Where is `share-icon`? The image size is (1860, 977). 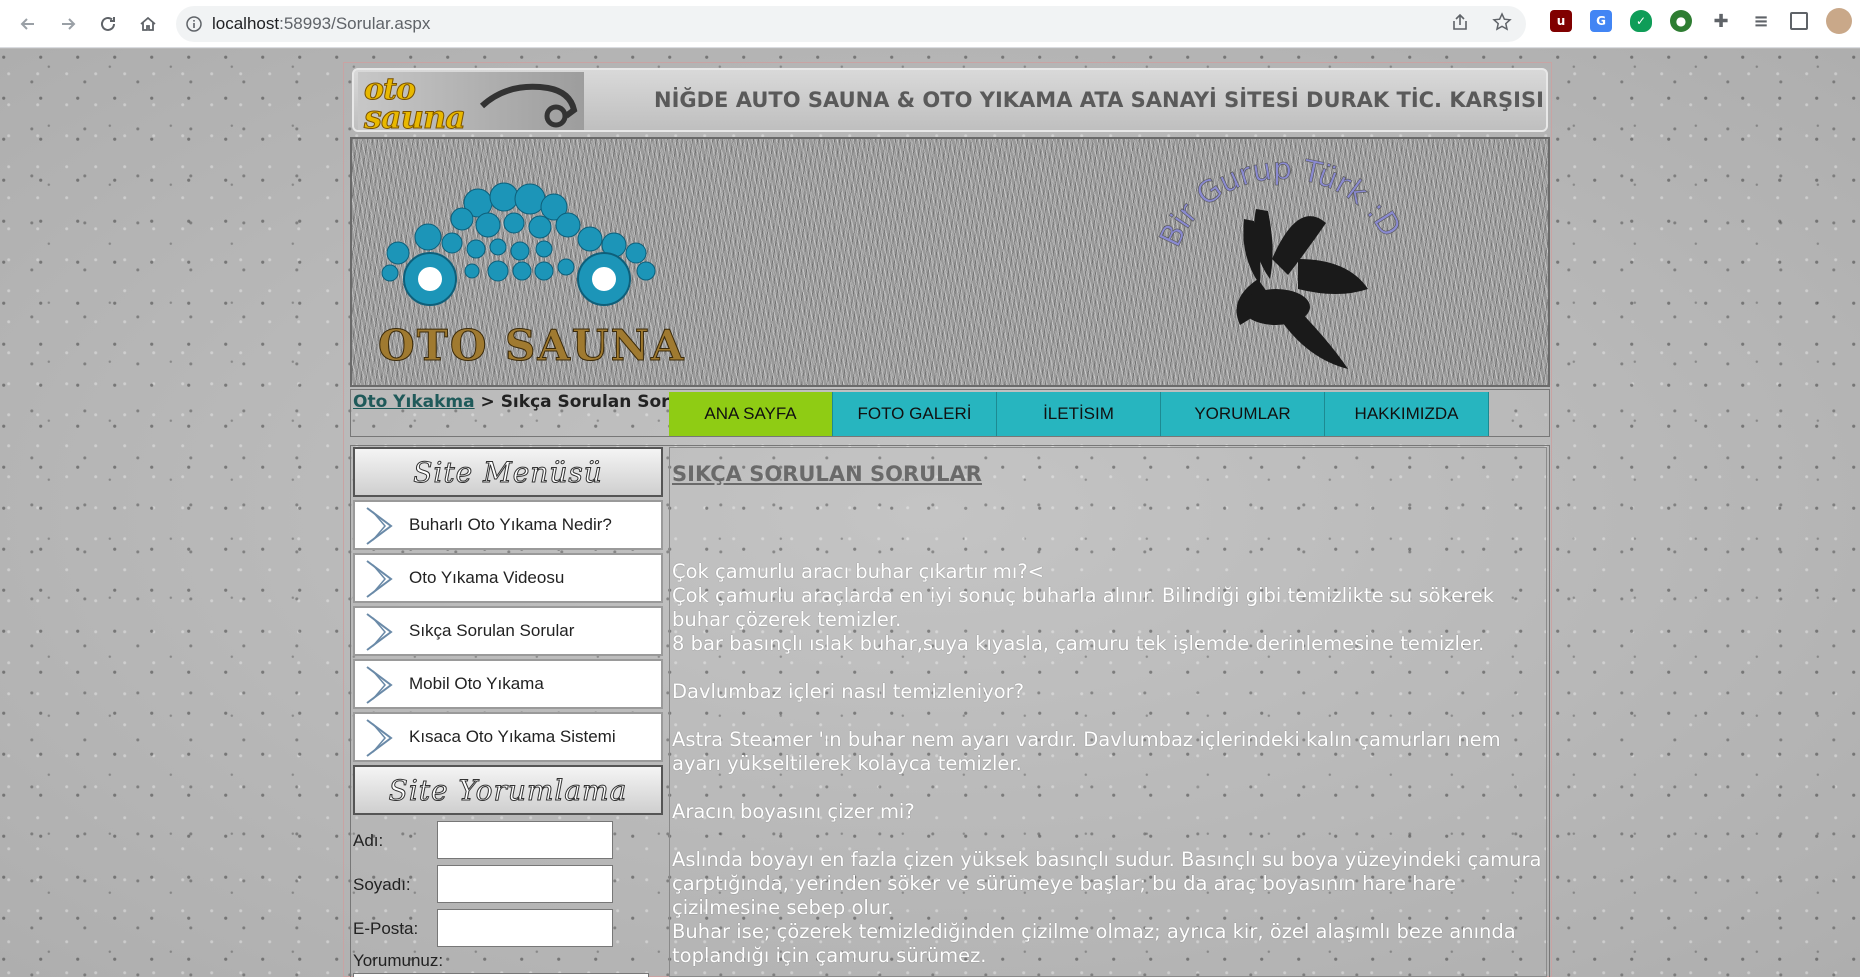
share-icon is located at coordinates (1460, 24).